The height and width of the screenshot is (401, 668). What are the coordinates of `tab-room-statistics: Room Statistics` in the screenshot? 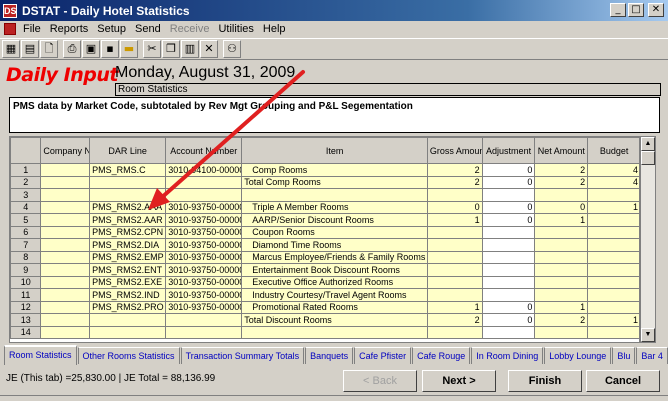 It's located at (40, 355).